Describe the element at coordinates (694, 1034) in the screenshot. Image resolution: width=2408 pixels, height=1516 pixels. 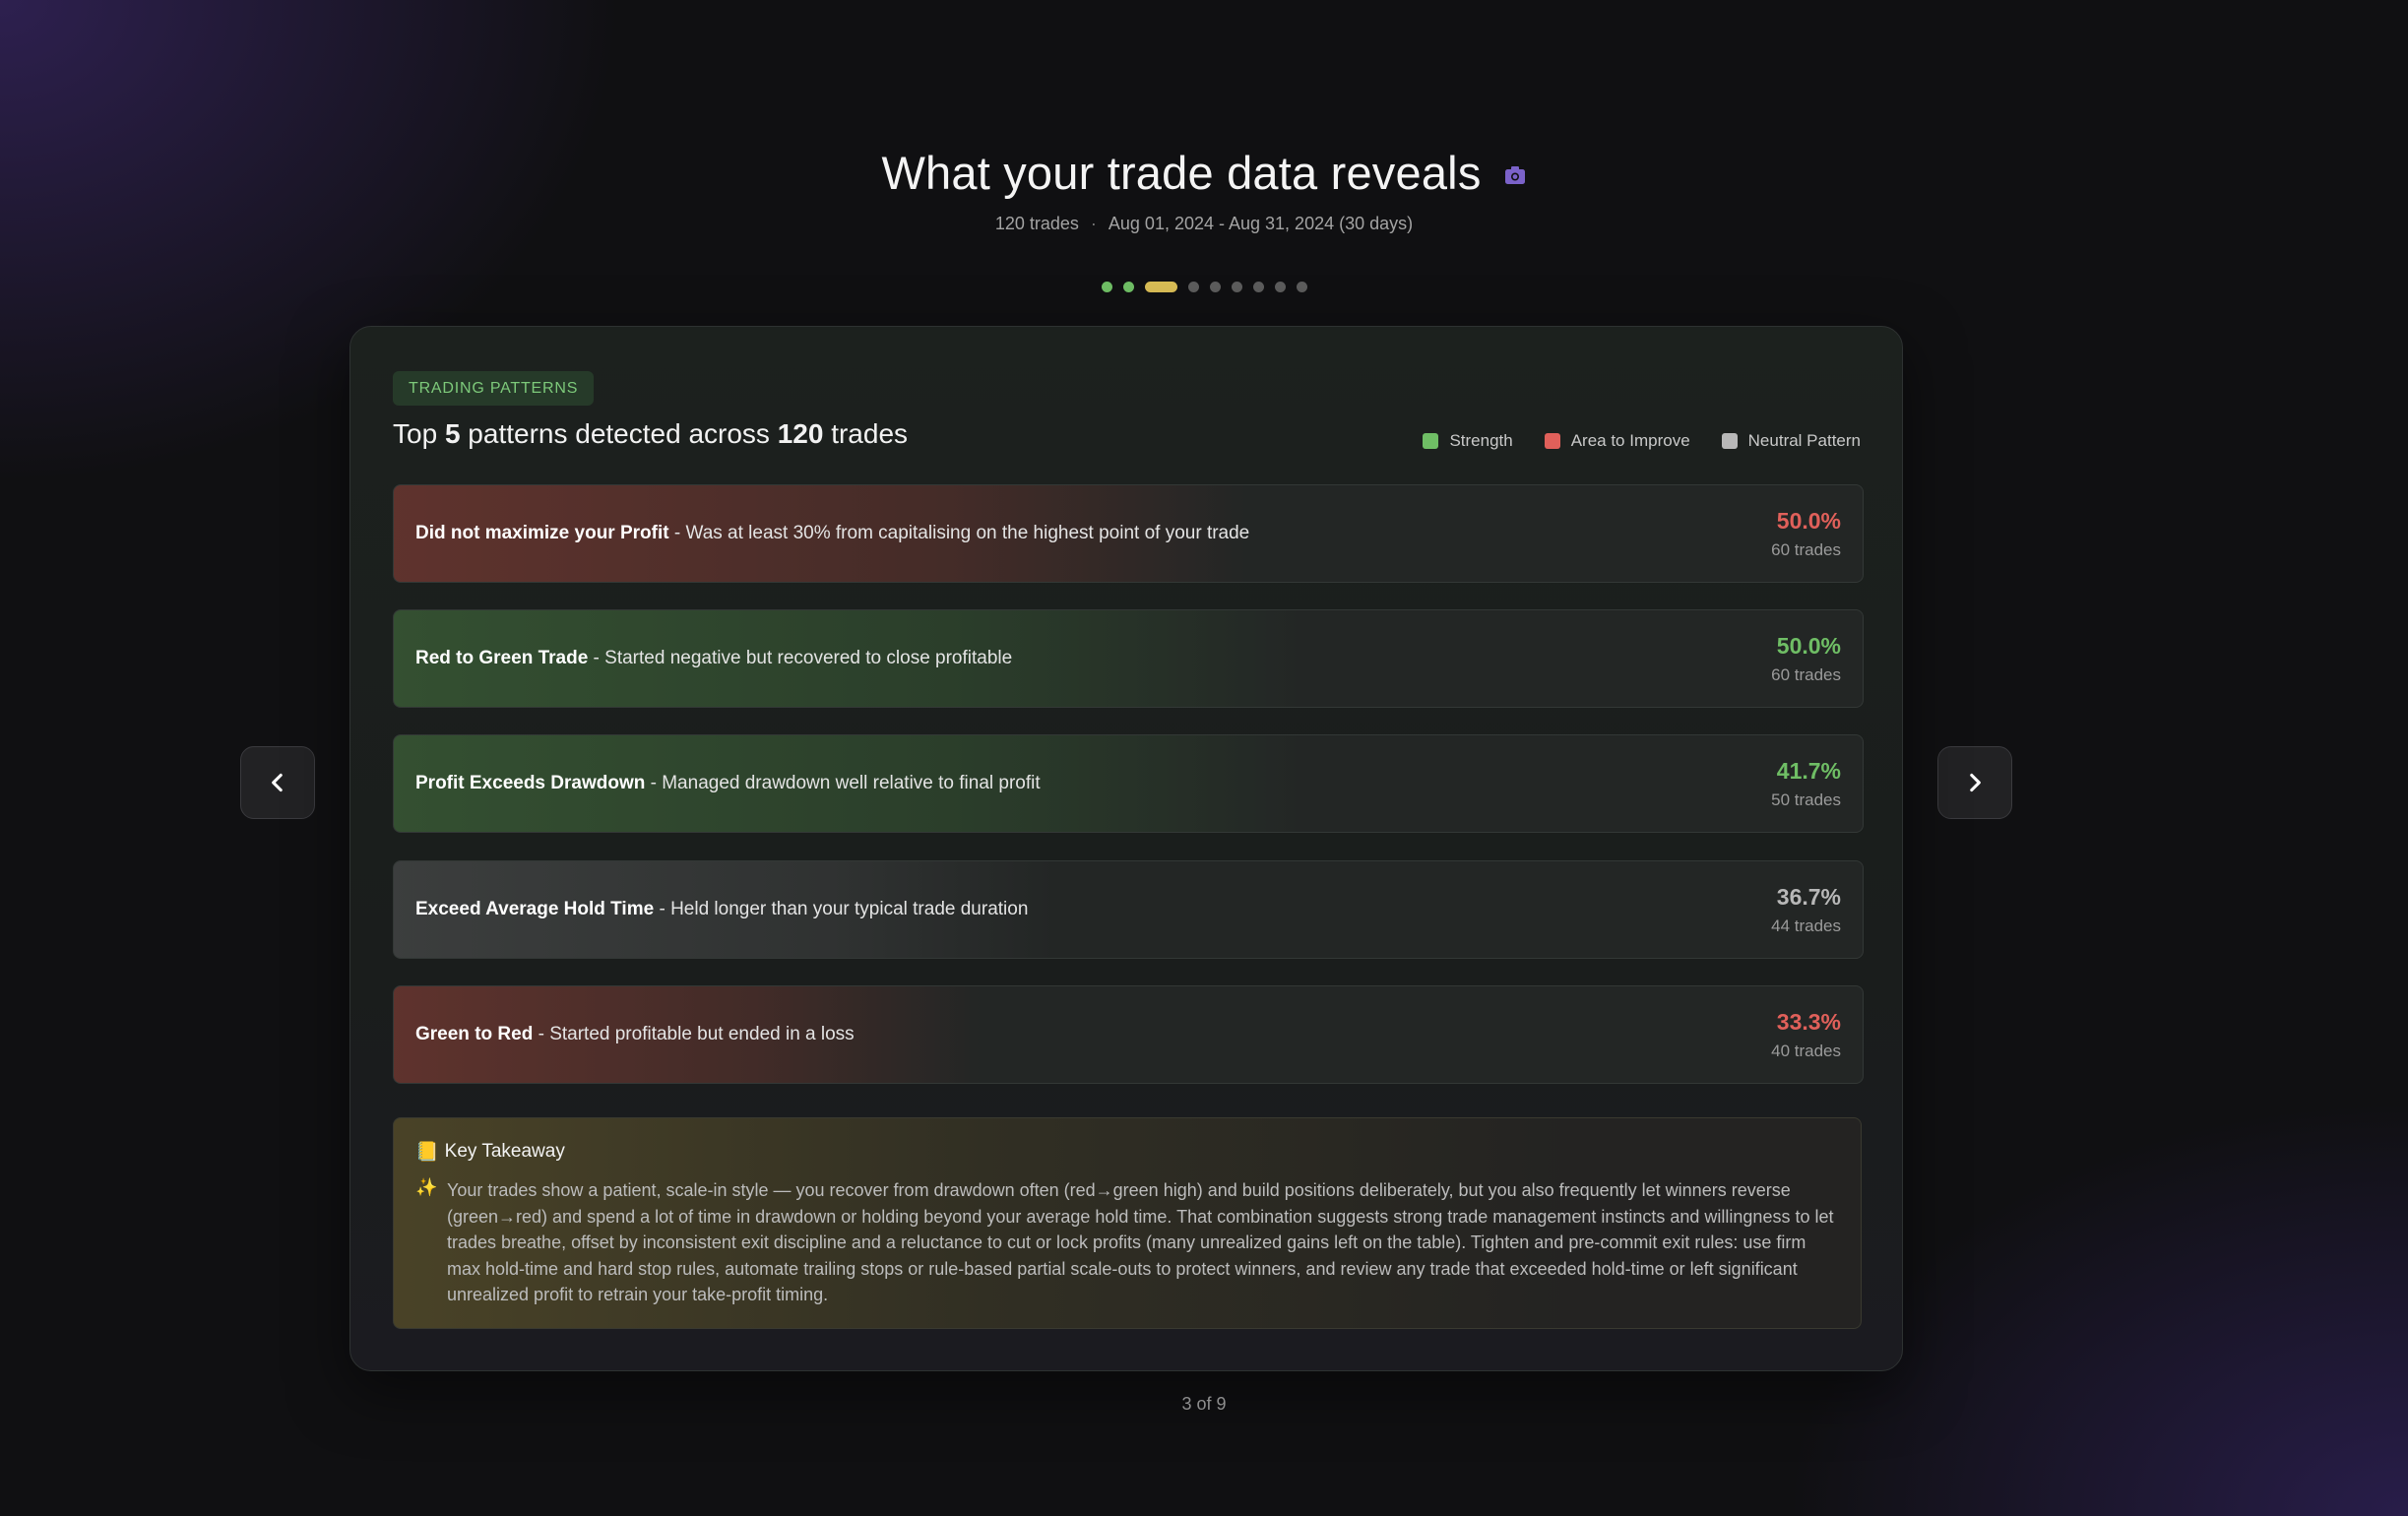
I see `pattern-desc: - Started profitable but ended in a loss` at that location.